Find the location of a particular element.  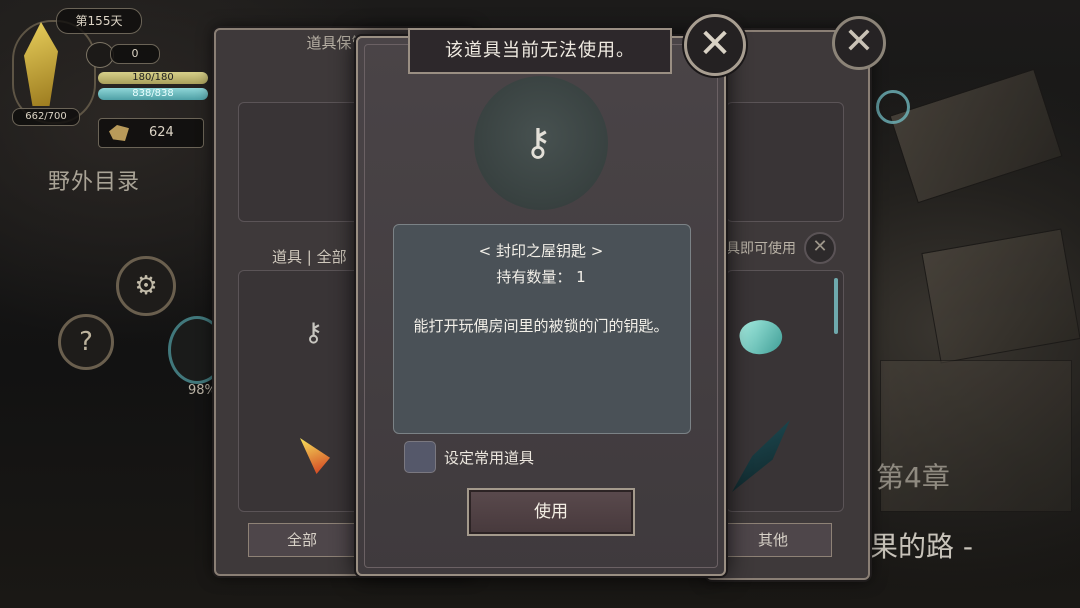

hp-bar: 180/180 is located at coordinates (153, 78).